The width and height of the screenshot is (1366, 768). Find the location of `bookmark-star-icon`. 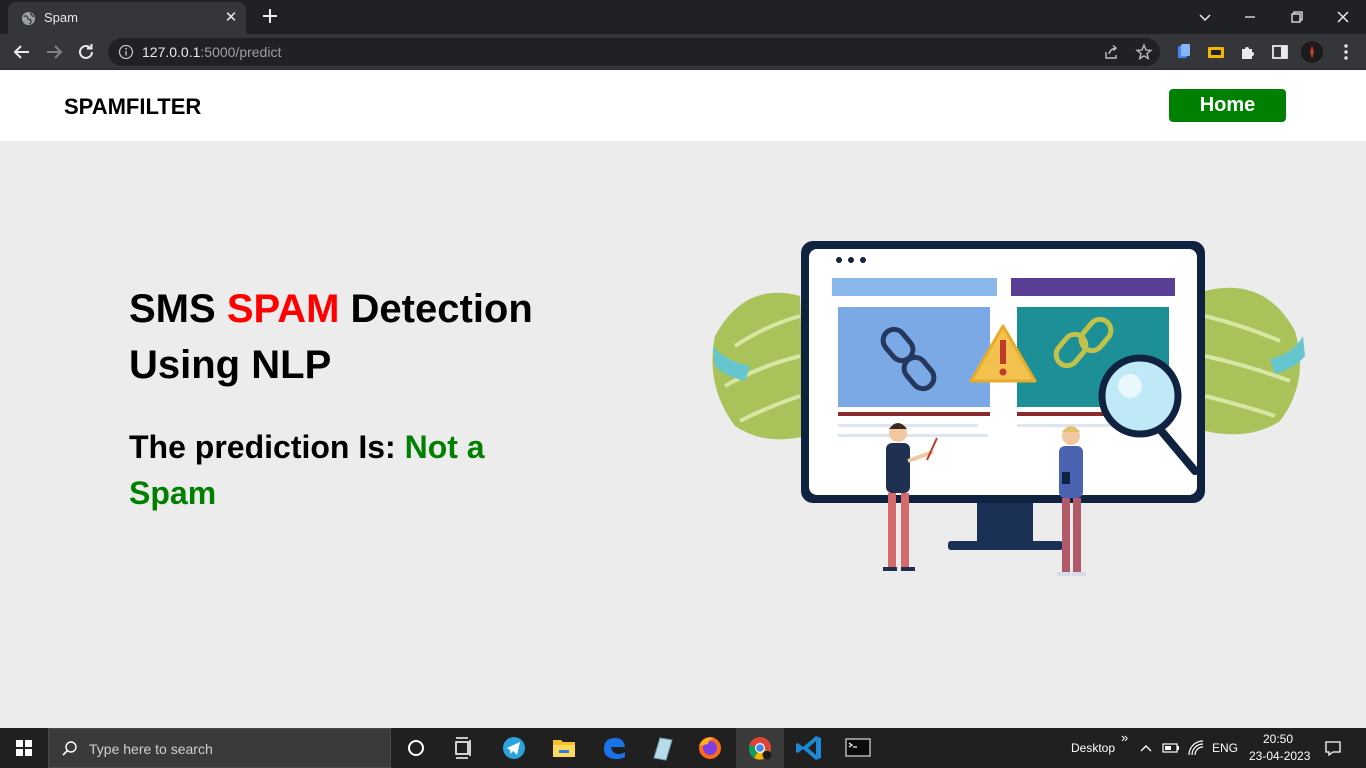

bookmark-star-icon is located at coordinates (1144, 52).